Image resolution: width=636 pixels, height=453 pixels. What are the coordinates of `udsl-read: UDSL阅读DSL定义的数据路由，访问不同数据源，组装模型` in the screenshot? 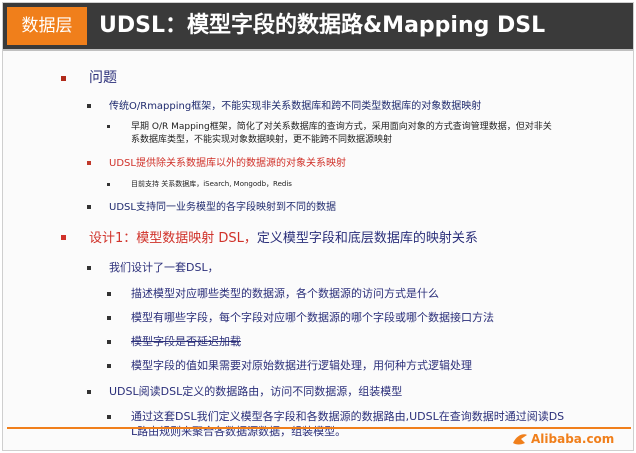 It's located at (256, 391).